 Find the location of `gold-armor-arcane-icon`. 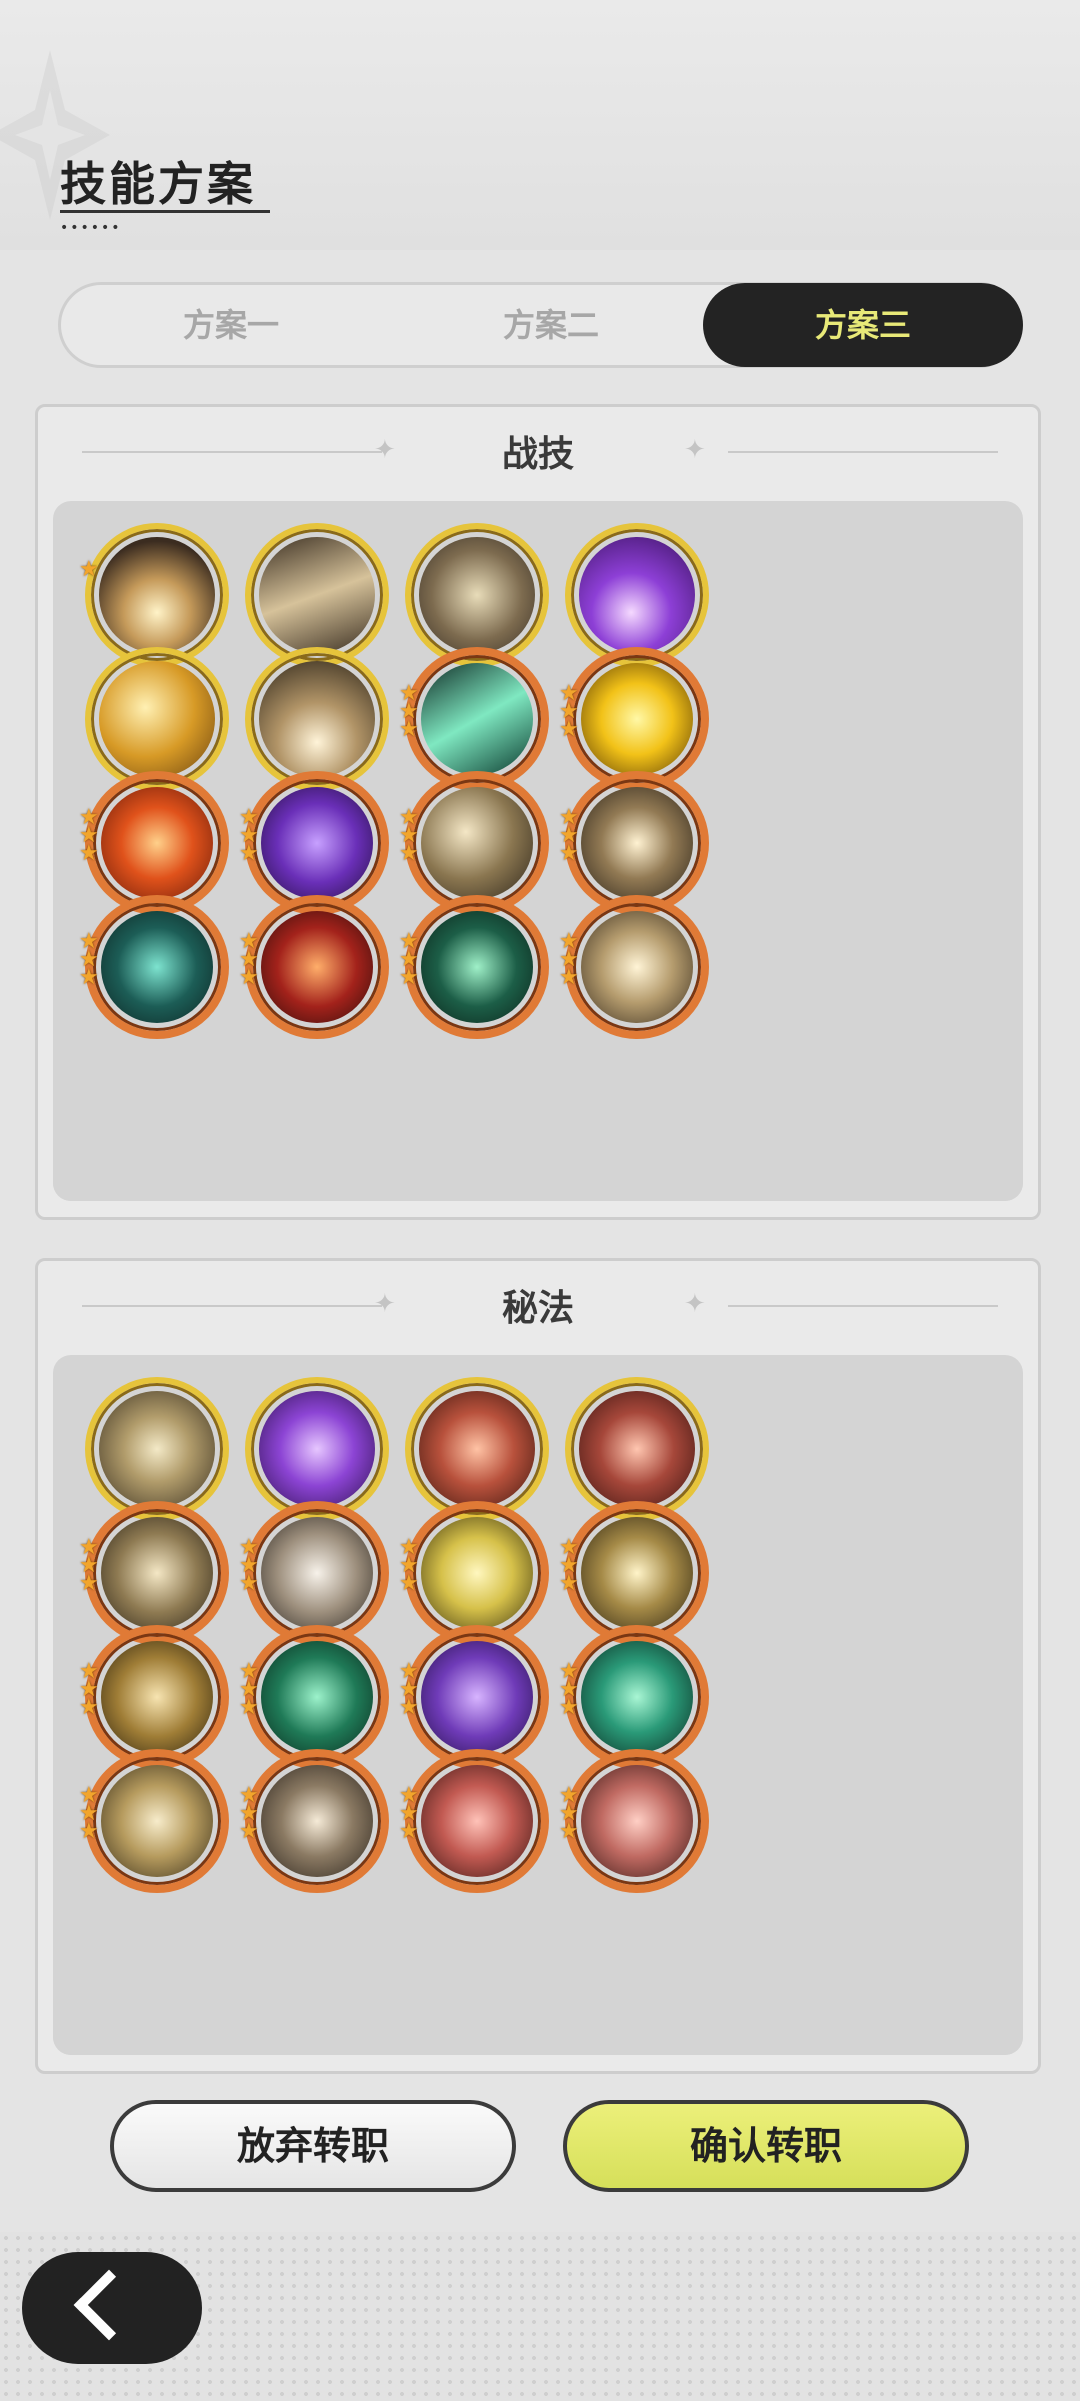

gold-armor-arcane-icon is located at coordinates (157, 1697).